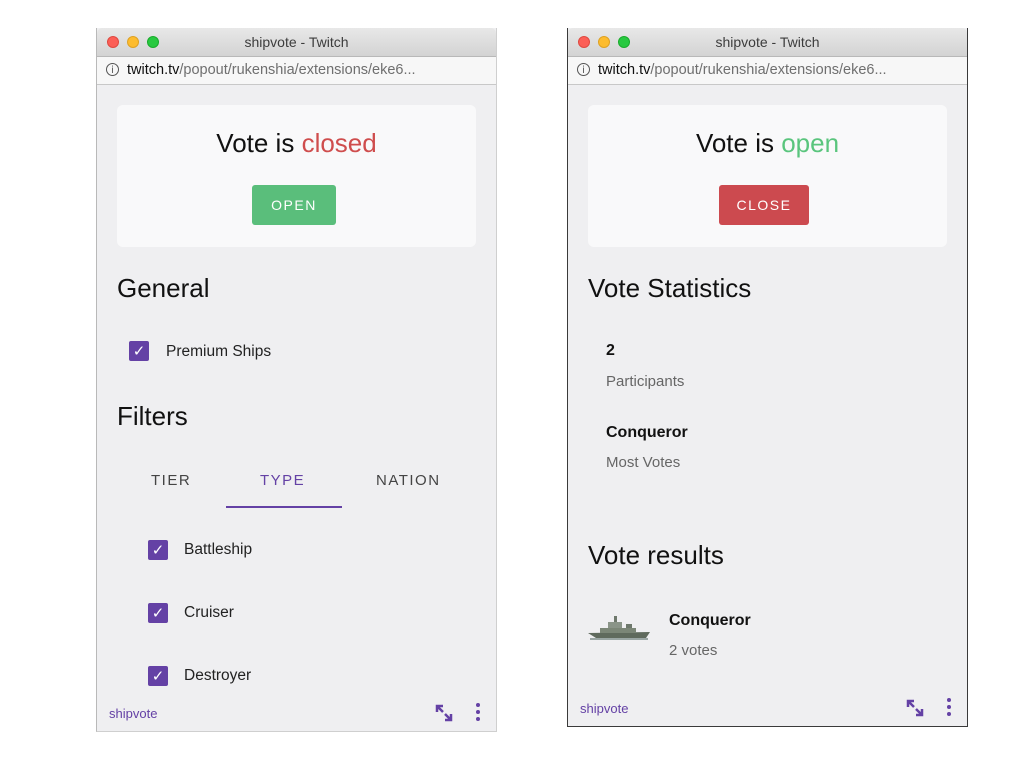 The width and height of the screenshot is (1024, 768). I want to click on participants-count: 2, so click(610, 350).